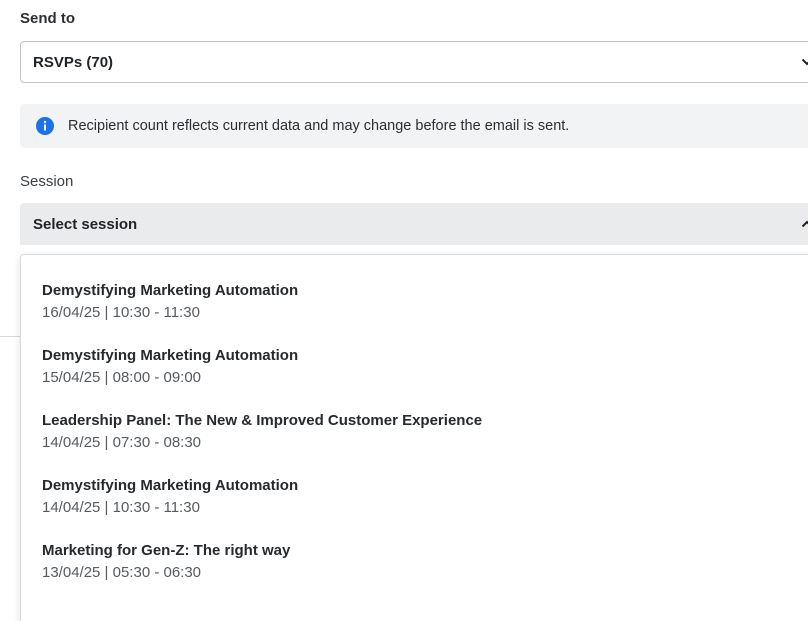  Describe the element at coordinates (122, 572) in the screenshot. I see `session-option-time: 13/04/25 | 05:30 - 06:30` at that location.